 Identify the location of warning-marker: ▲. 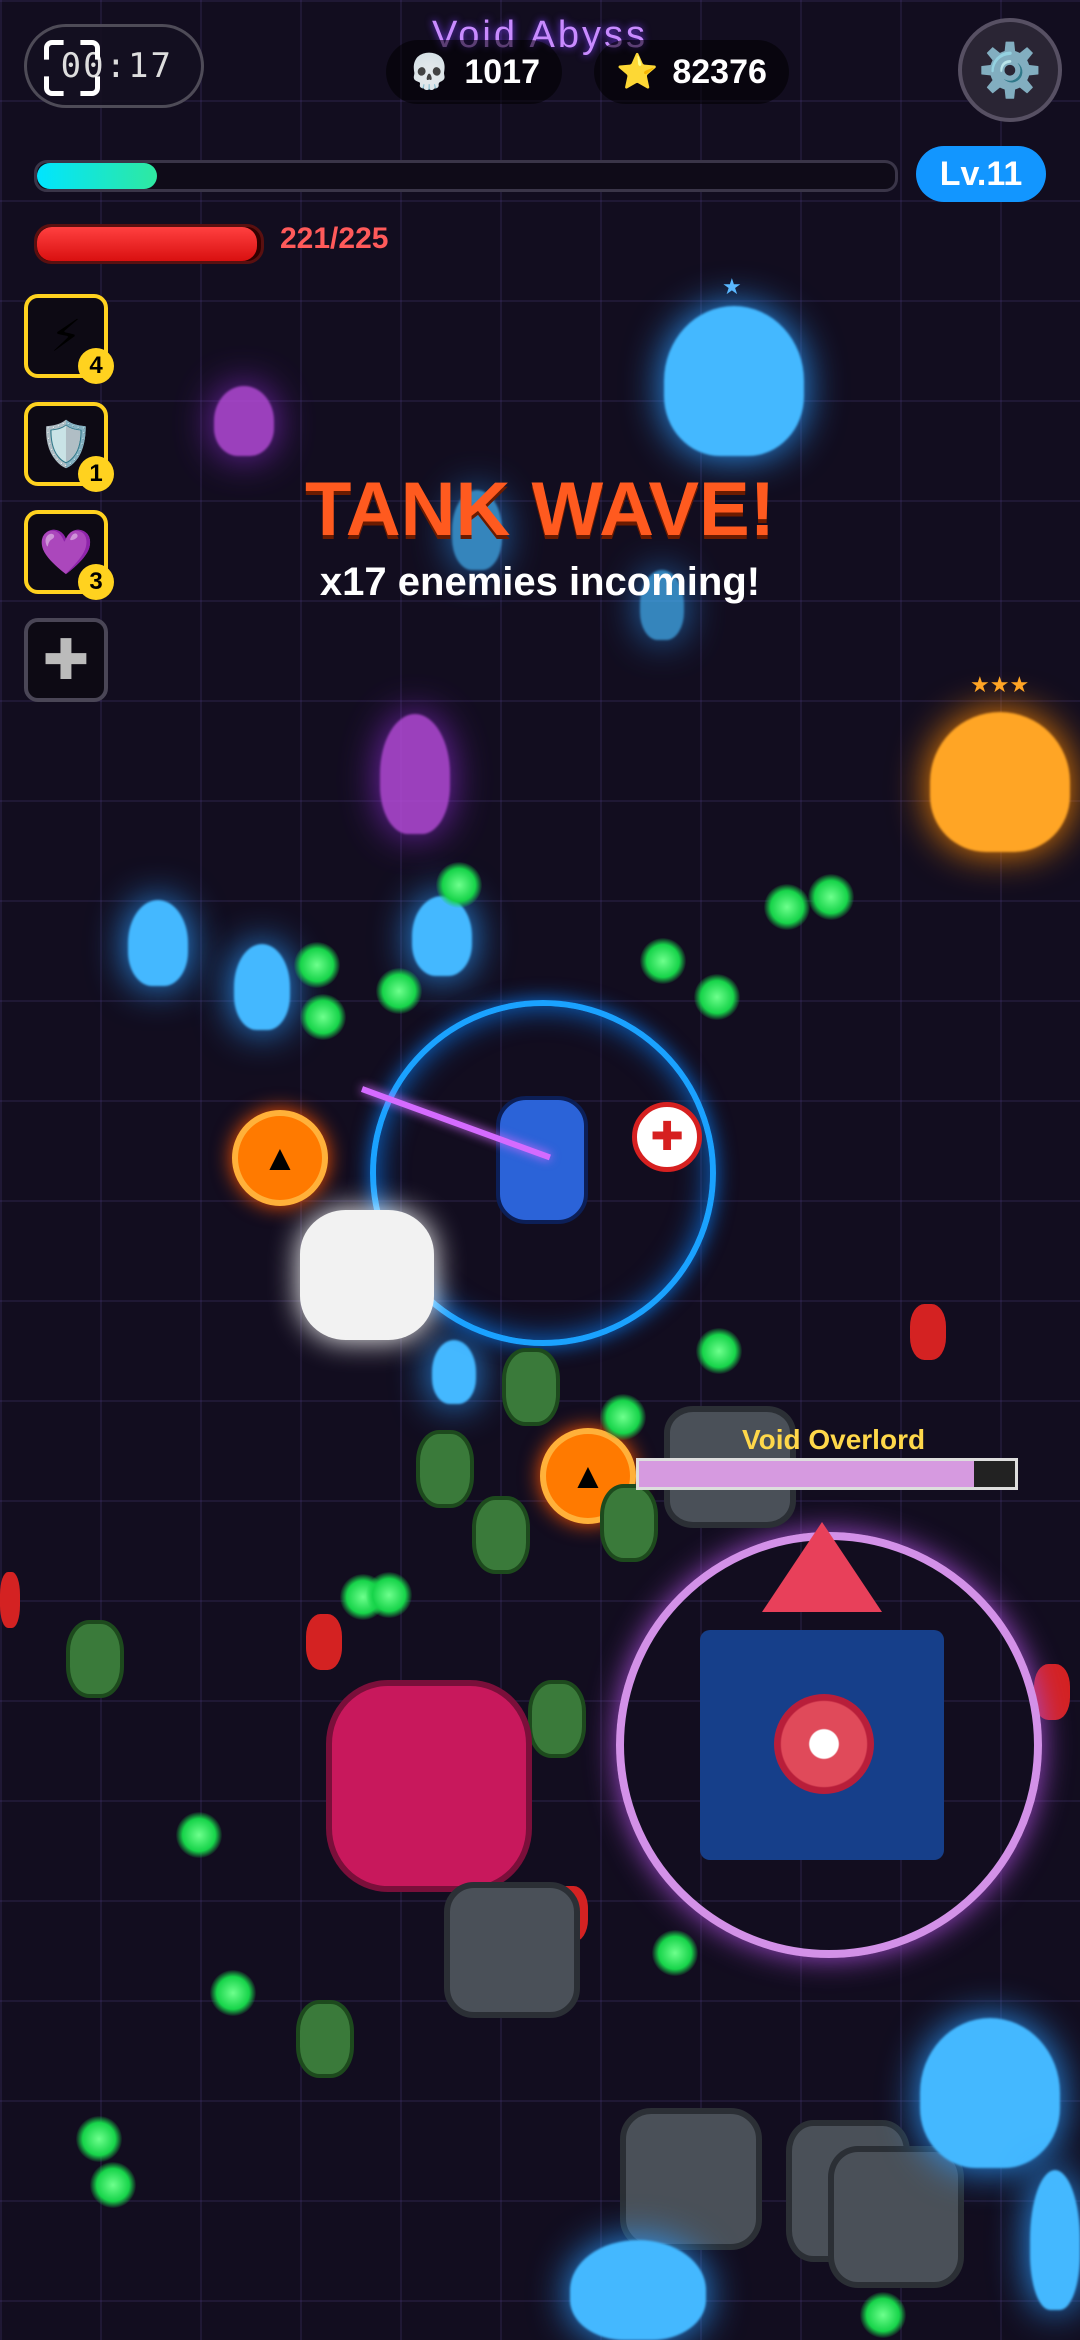
(280, 1158).